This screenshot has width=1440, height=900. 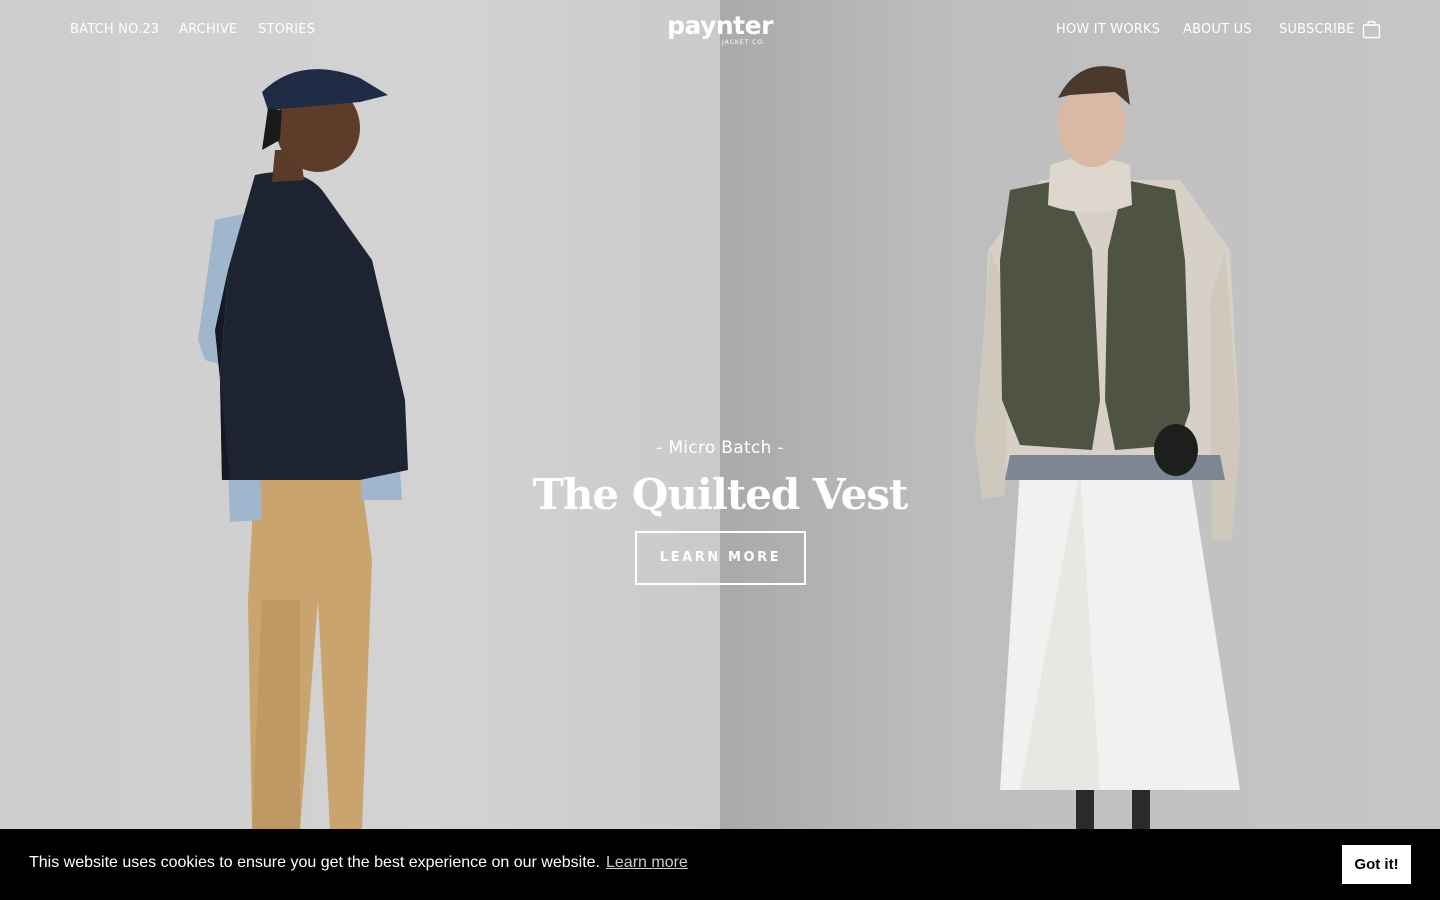 I want to click on logo-subtext: JACKET CO., so click(x=744, y=42).